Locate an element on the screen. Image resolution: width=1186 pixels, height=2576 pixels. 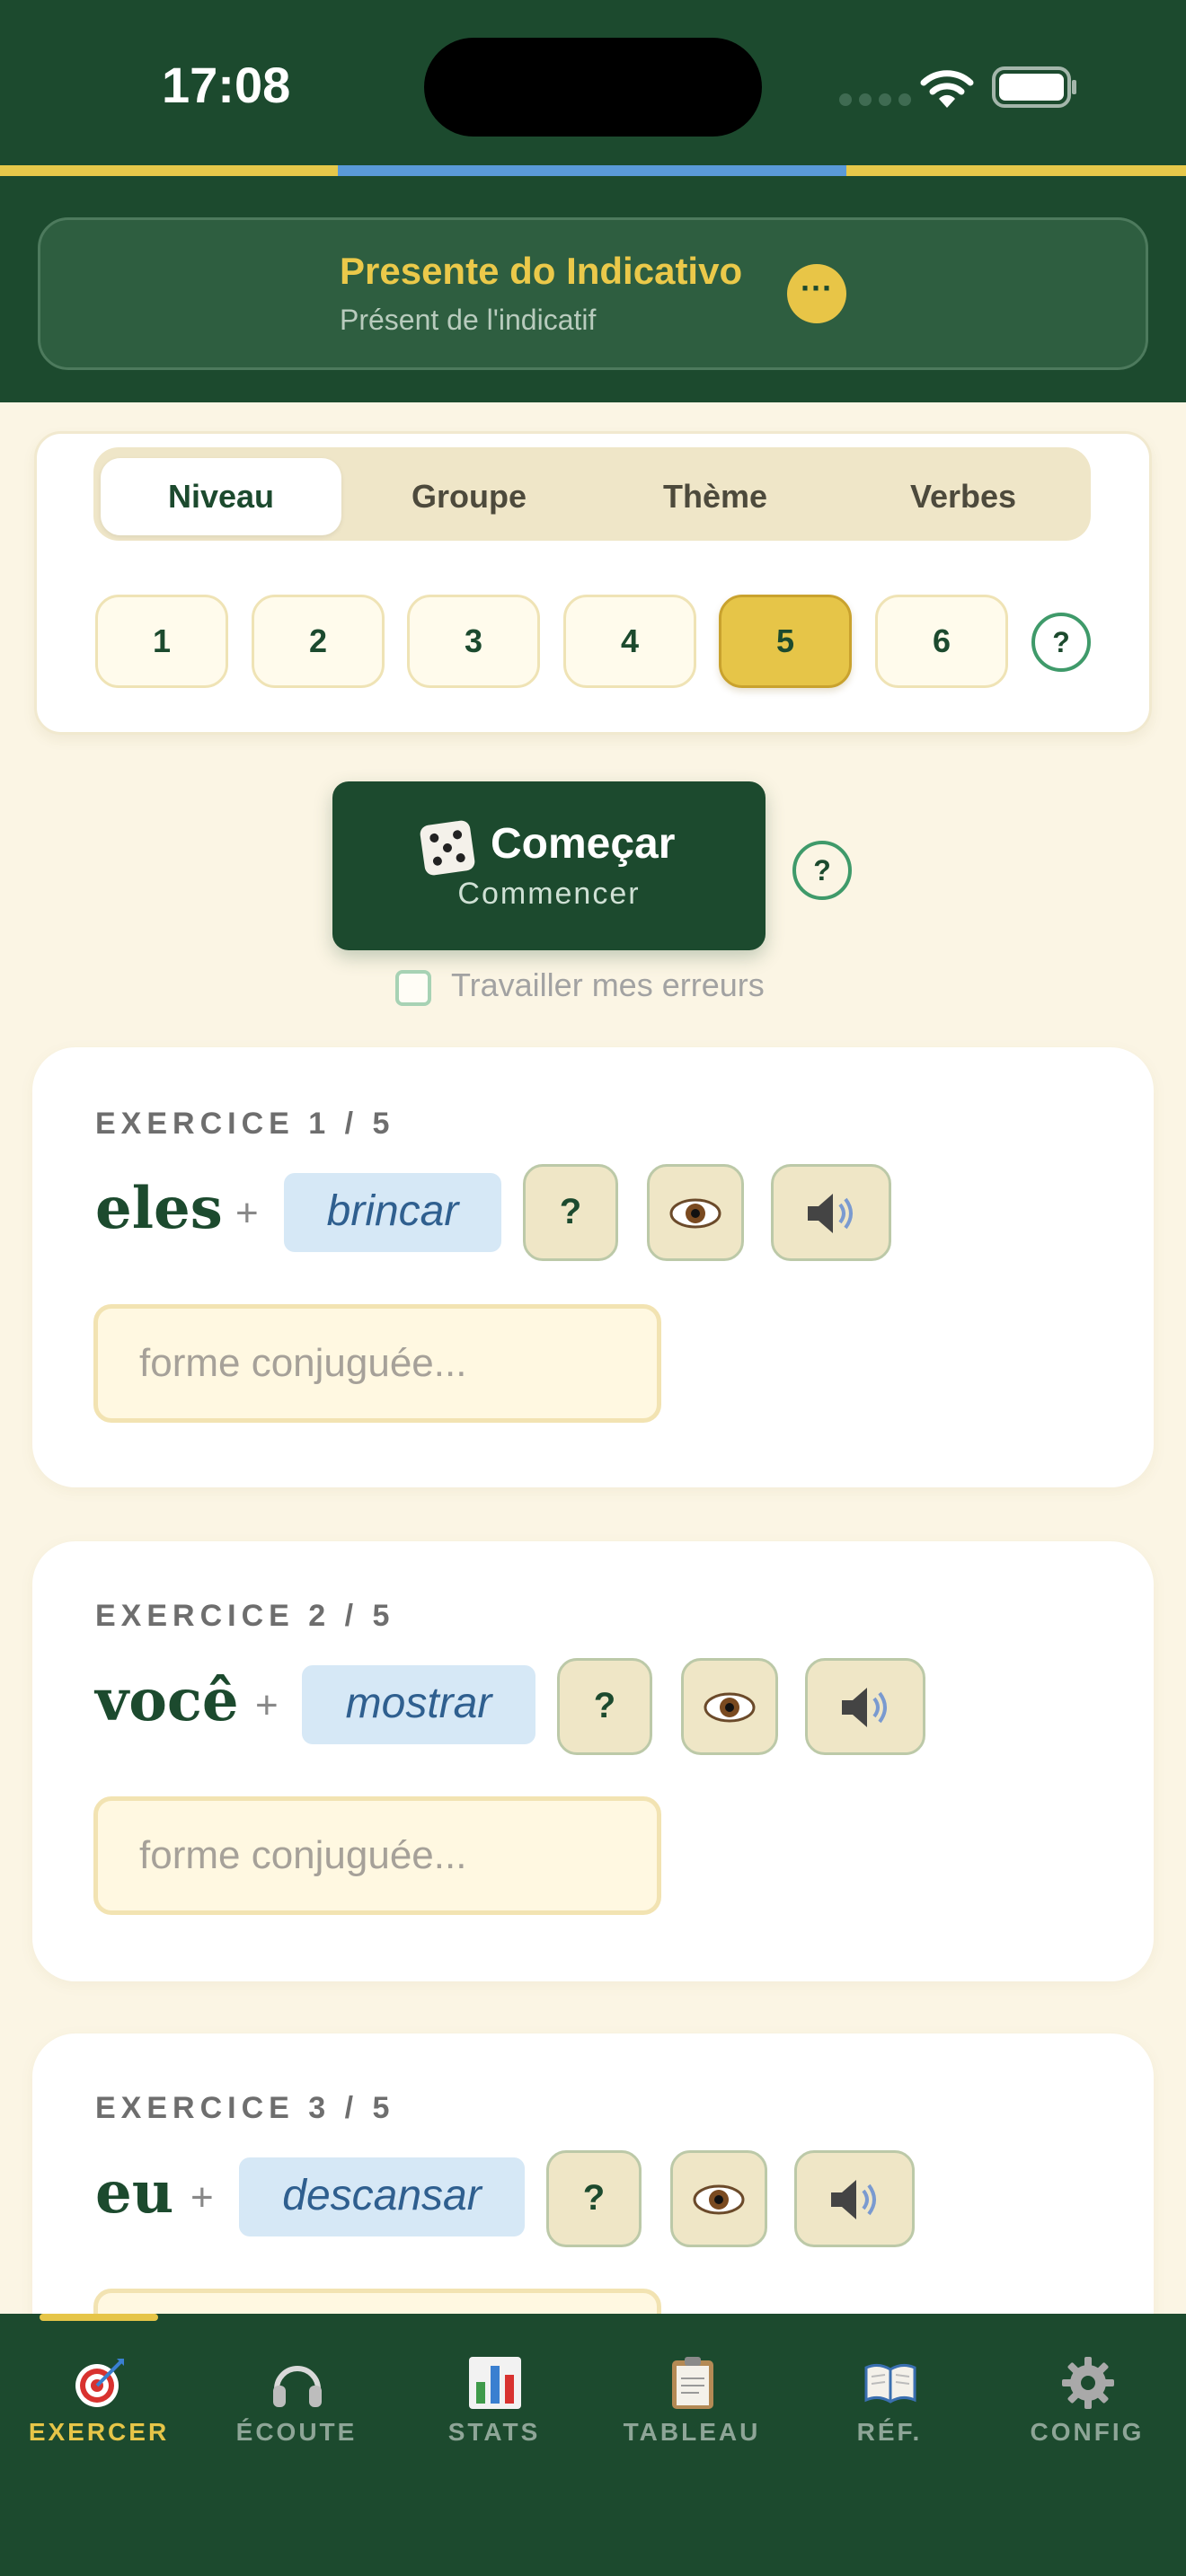
nav-item-ref: RÉF. is located at coordinates (889, 2405).